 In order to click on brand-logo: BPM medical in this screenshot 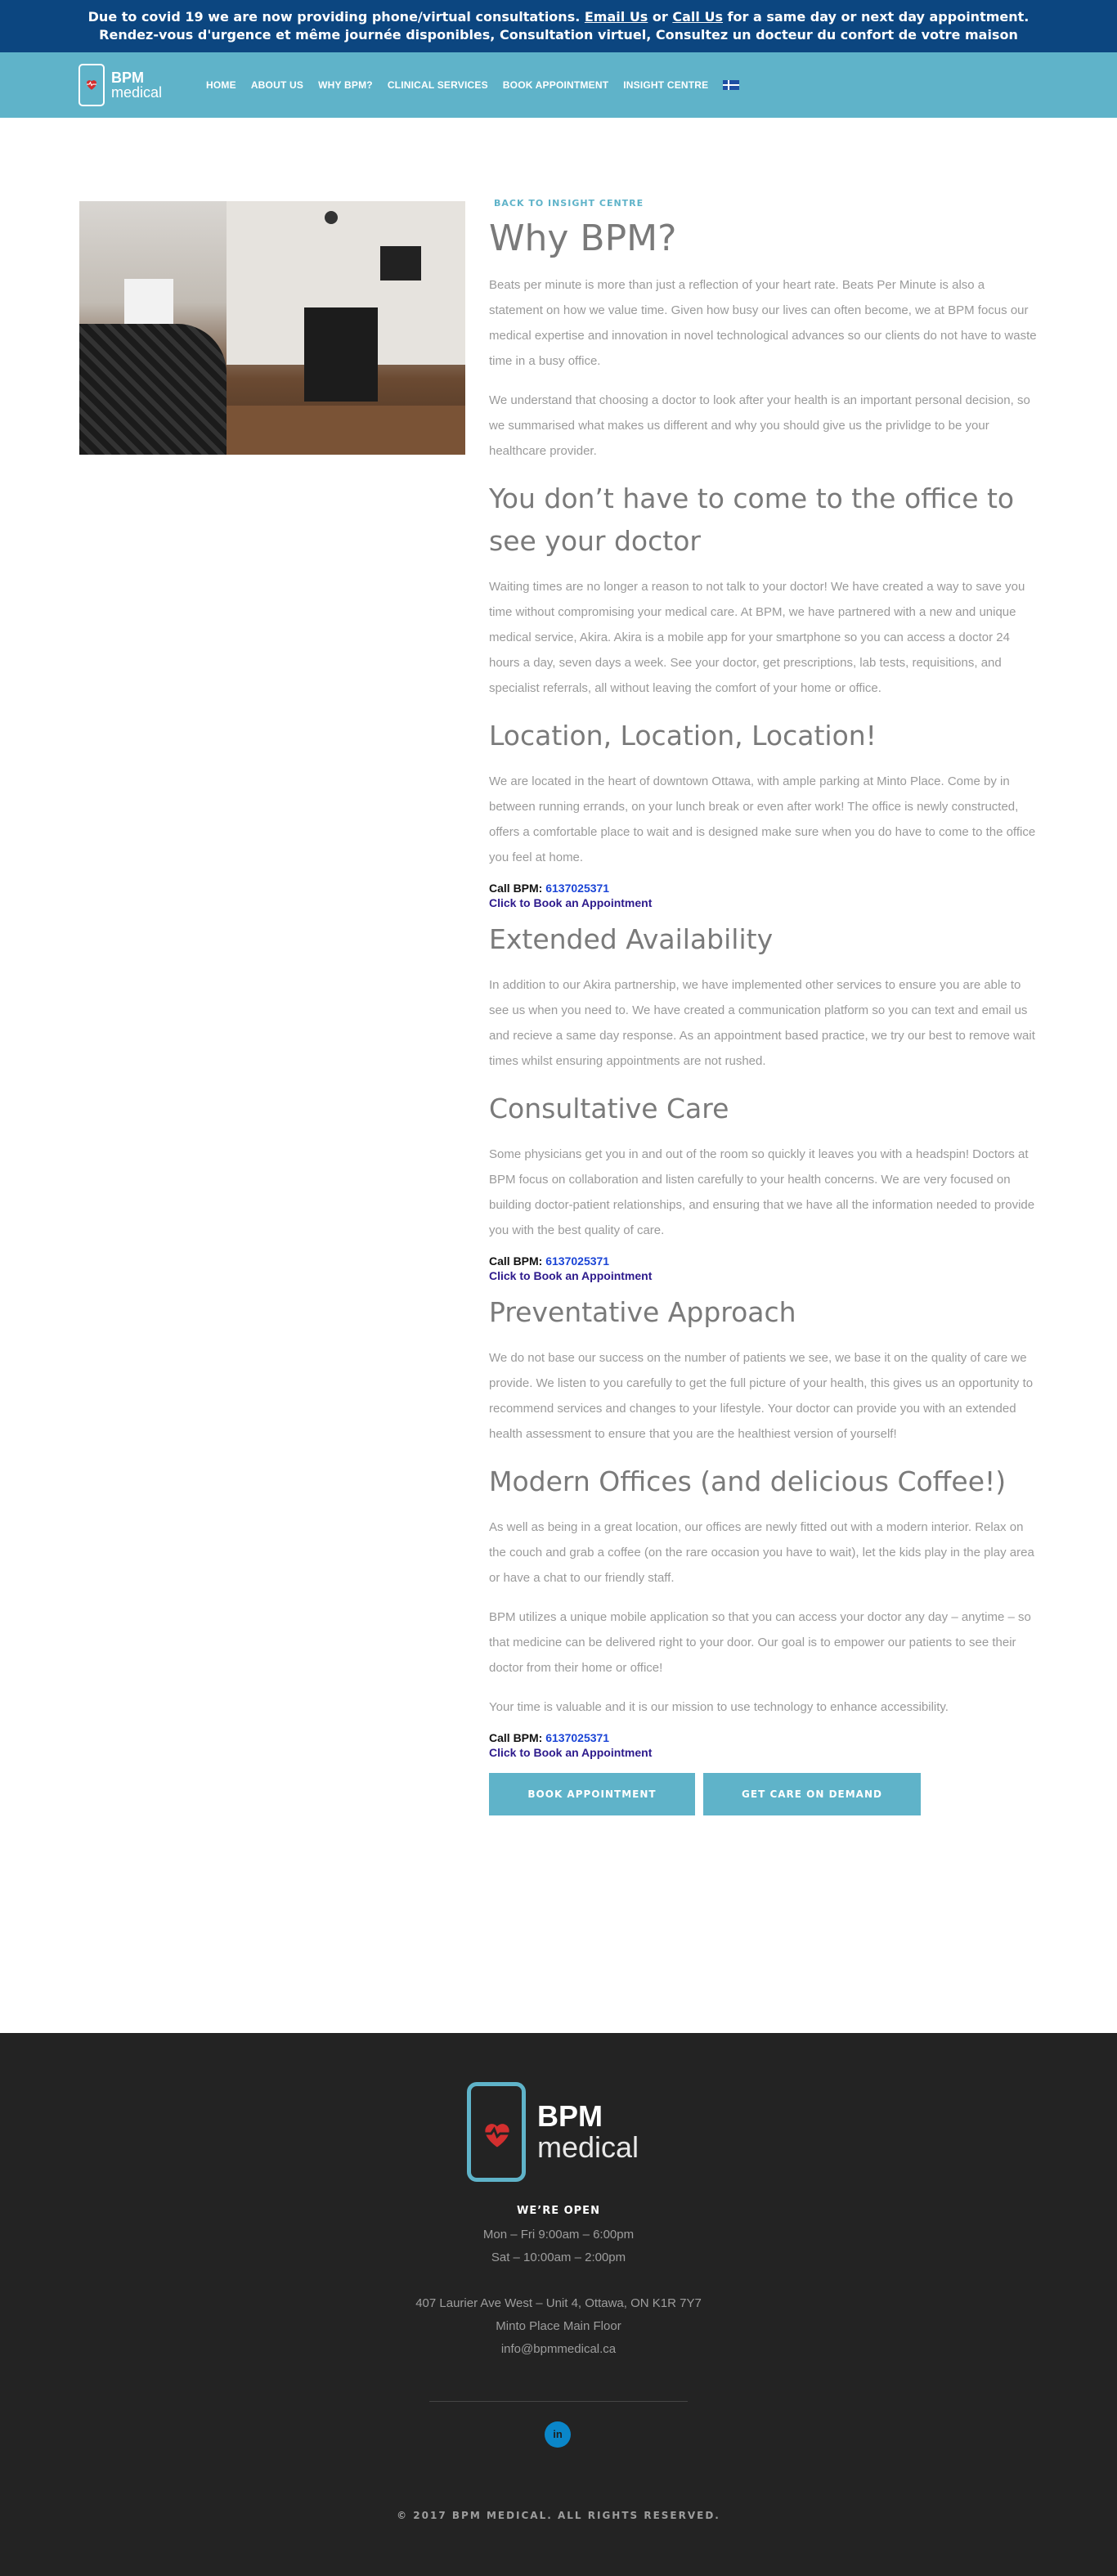, I will do `click(121, 85)`.